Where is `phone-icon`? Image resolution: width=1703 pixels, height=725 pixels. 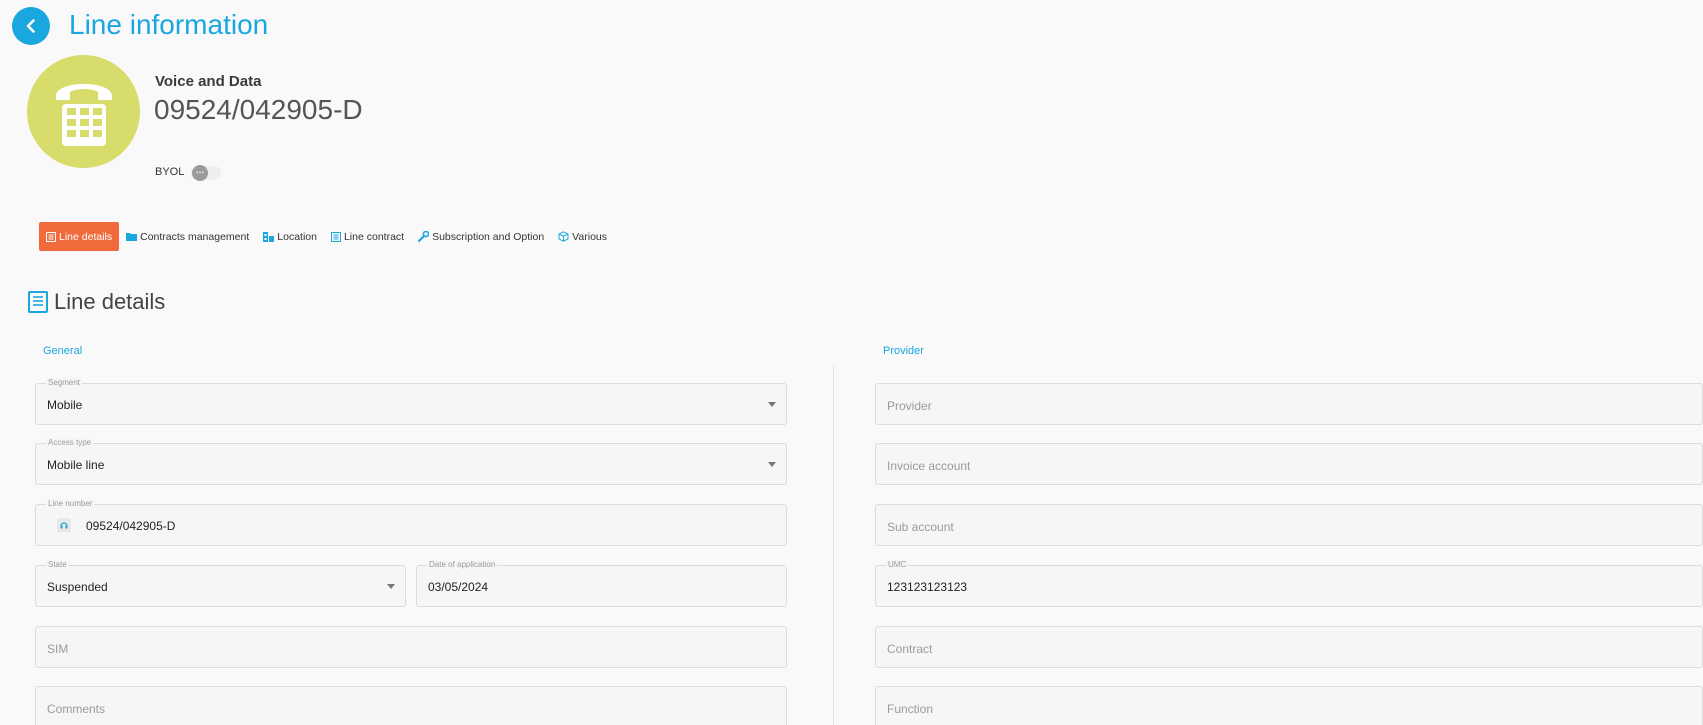
phone-icon is located at coordinates (83, 114).